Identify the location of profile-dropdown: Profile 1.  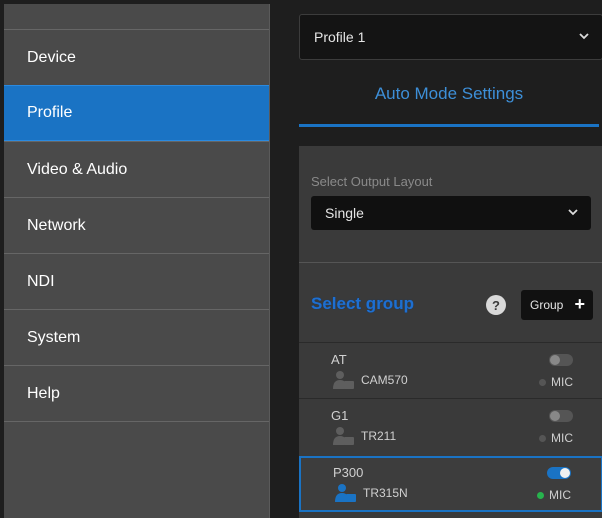
(450, 37).